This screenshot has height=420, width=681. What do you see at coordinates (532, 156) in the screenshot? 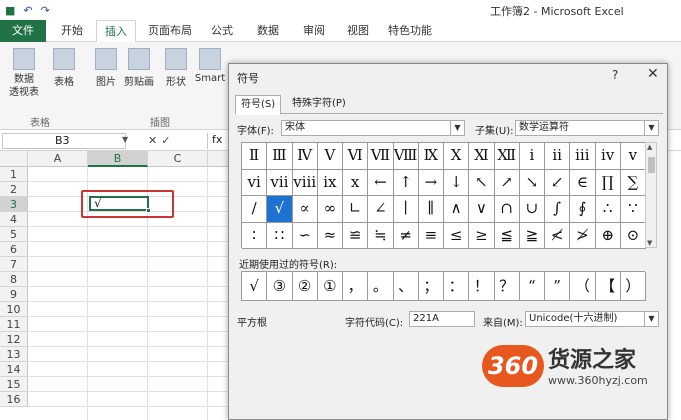
I see `symbol-cell: ⅰ` at bounding box center [532, 156].